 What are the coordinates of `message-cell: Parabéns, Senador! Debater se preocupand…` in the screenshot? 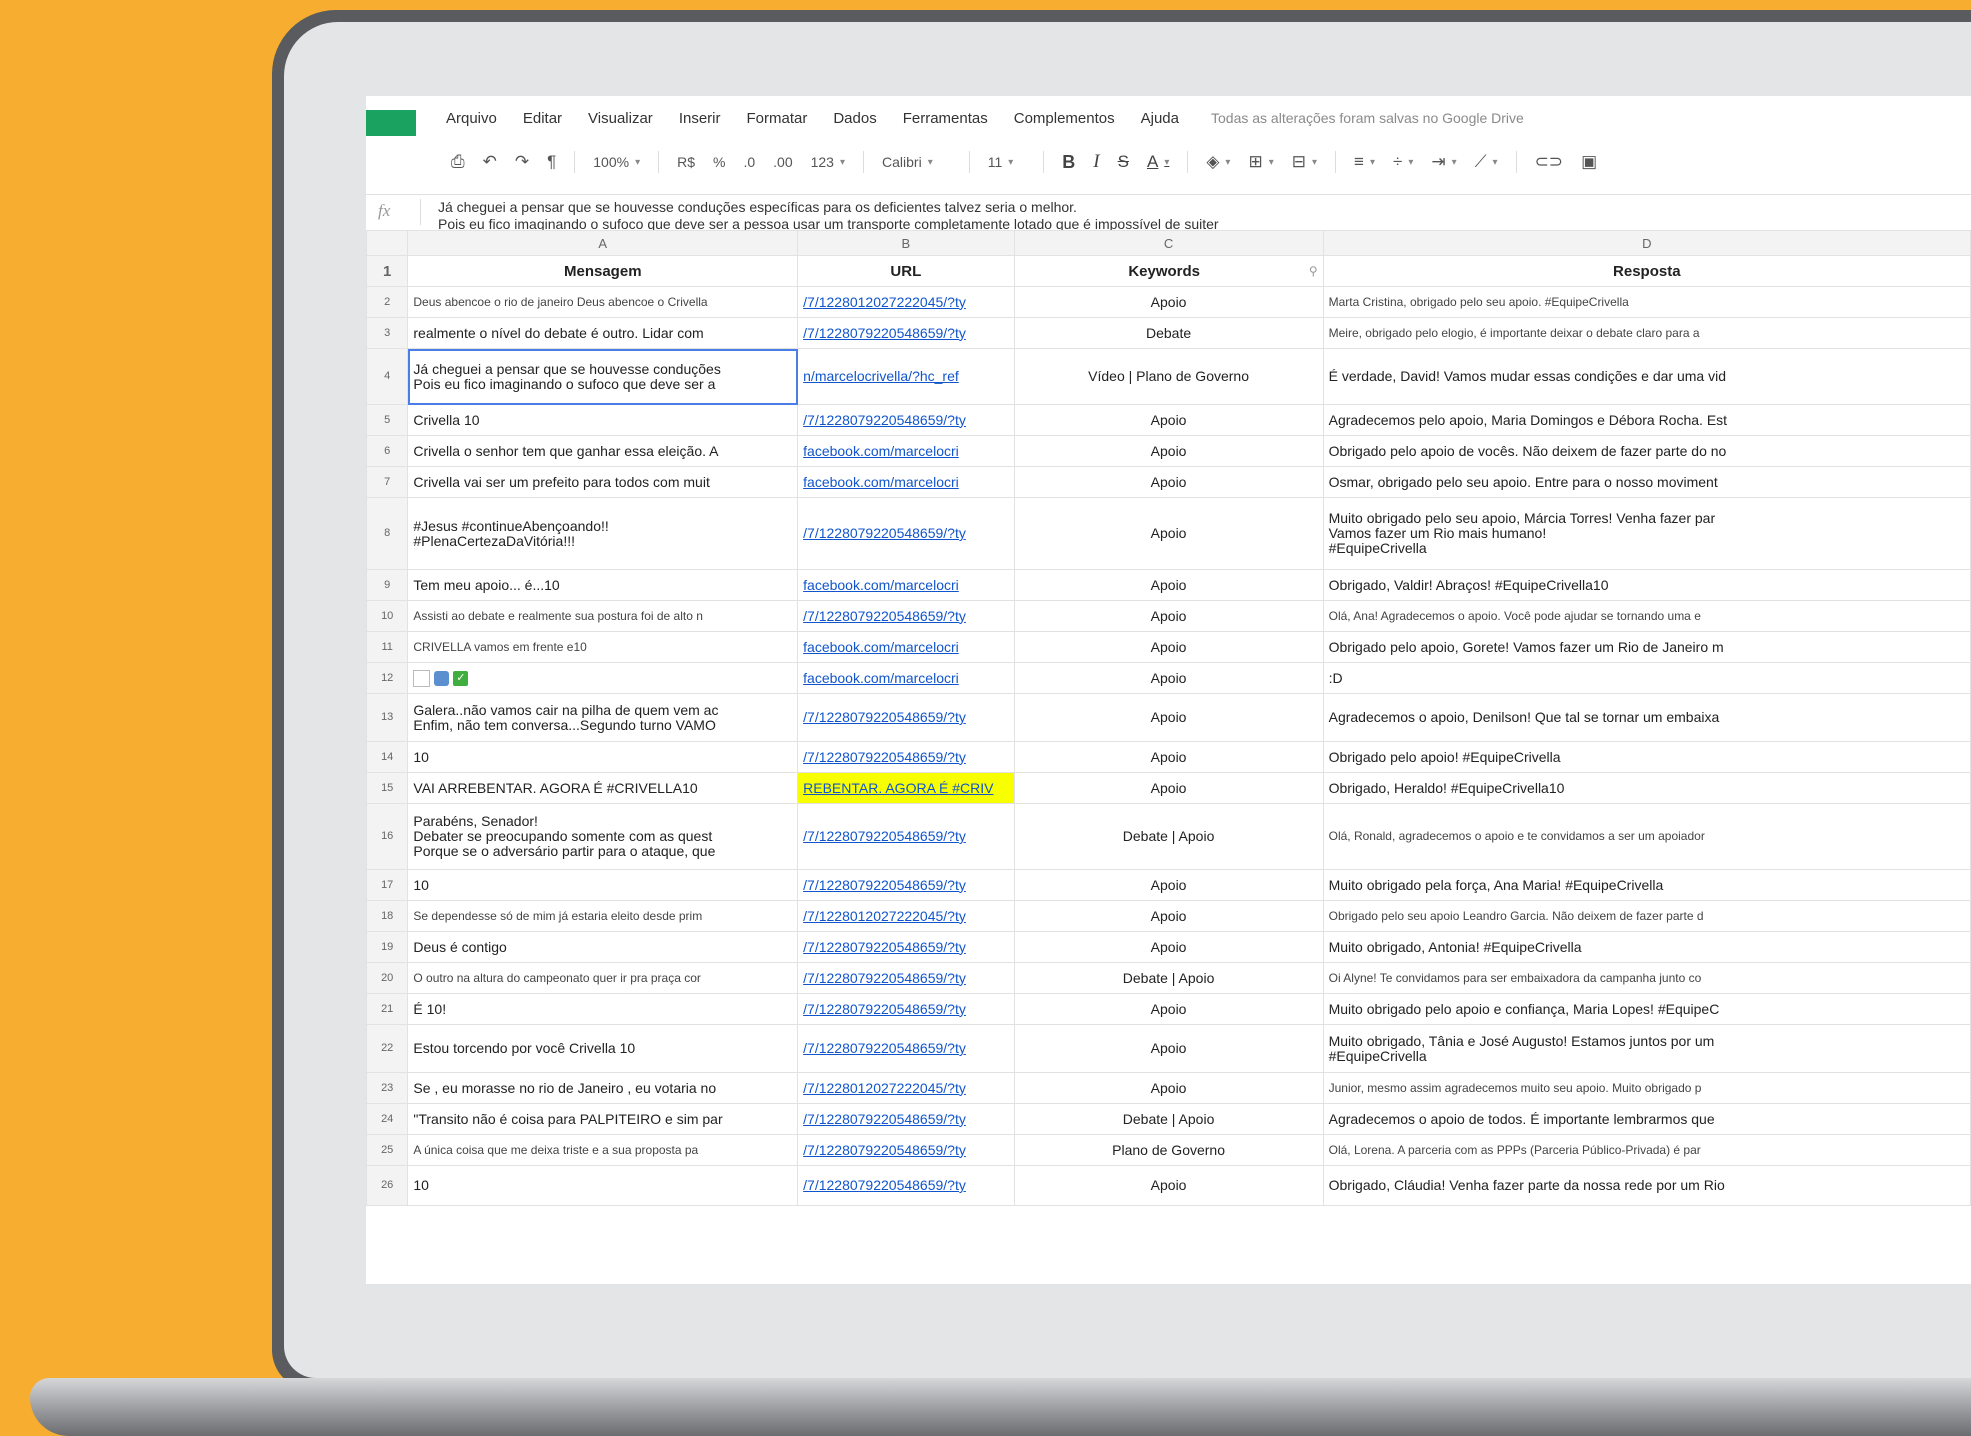 It's located at (603, 836).